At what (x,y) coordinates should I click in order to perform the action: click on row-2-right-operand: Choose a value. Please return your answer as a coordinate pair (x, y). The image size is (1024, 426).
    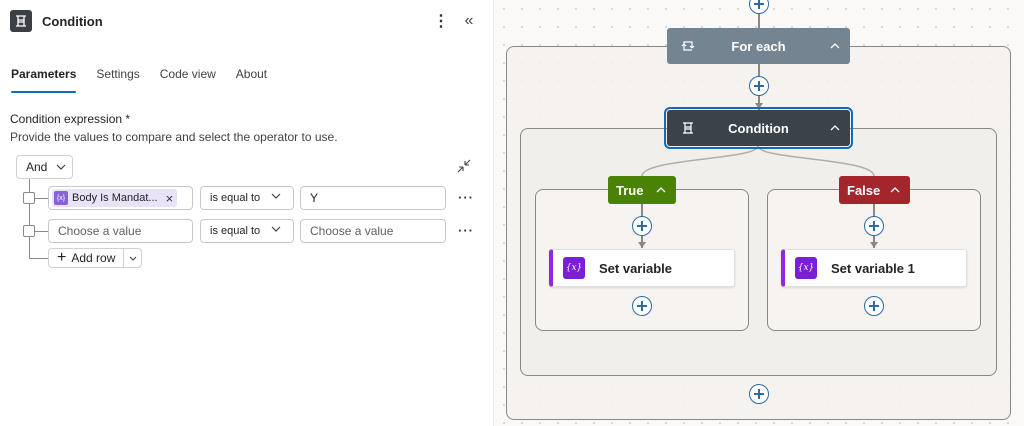
    Looking at the image, I should click on (373, 231).